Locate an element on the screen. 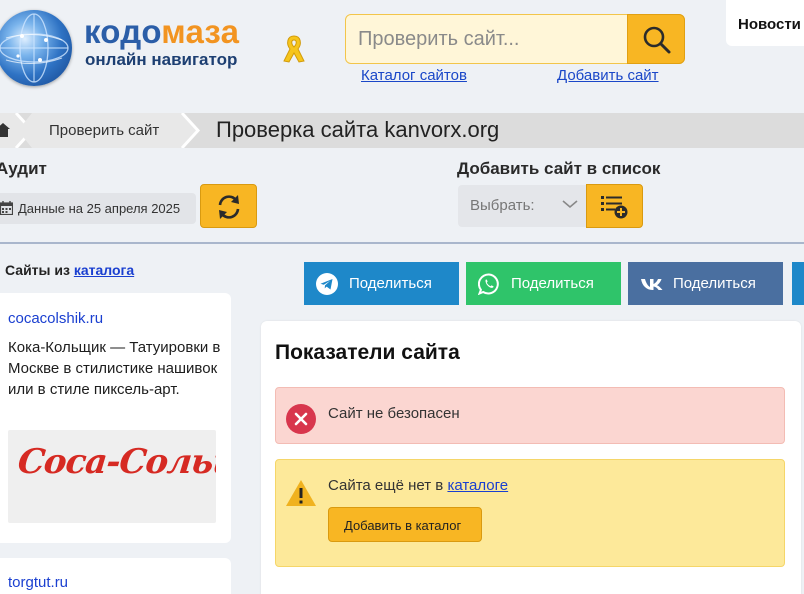 This screenshot has width=804, height=594. not-in-catalog-text: Сайта ещё нет в каталоге is located at coordinates (418, 485).